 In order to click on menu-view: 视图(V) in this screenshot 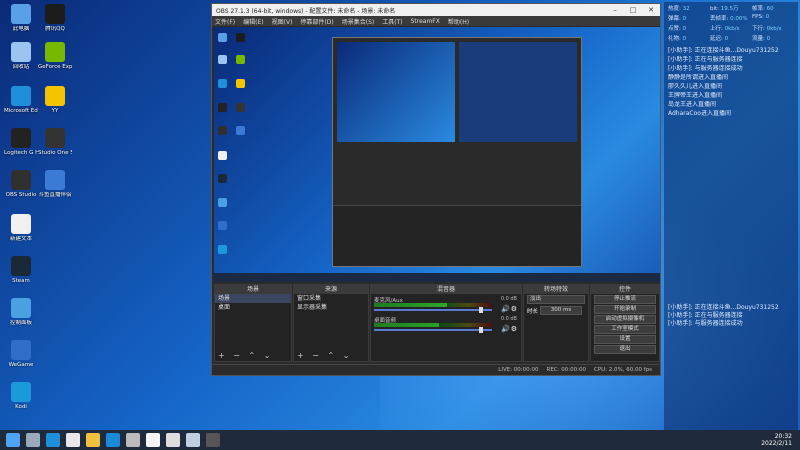, I will do `click(282, 21)`.